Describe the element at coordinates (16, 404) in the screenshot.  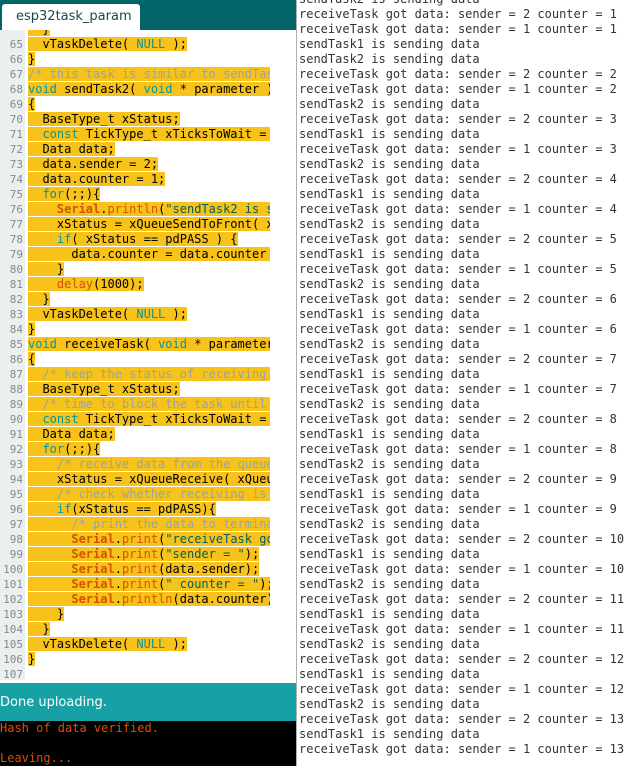
I see `line-number: 89` at that location.